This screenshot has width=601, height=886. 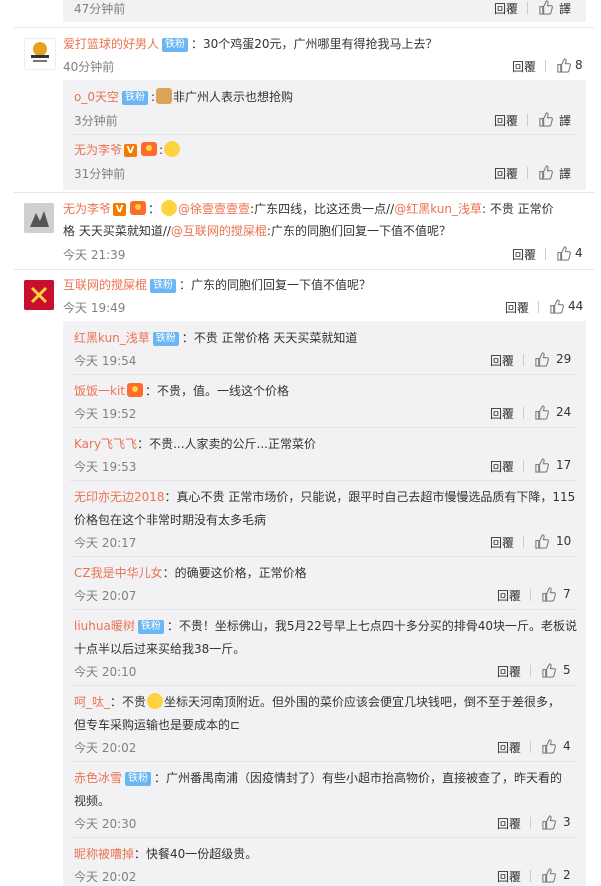 What do you see at coordinates (104, 854) in the screenshot?
I see `username: 昵称被嘈掉` at bounding box center [104, 854].